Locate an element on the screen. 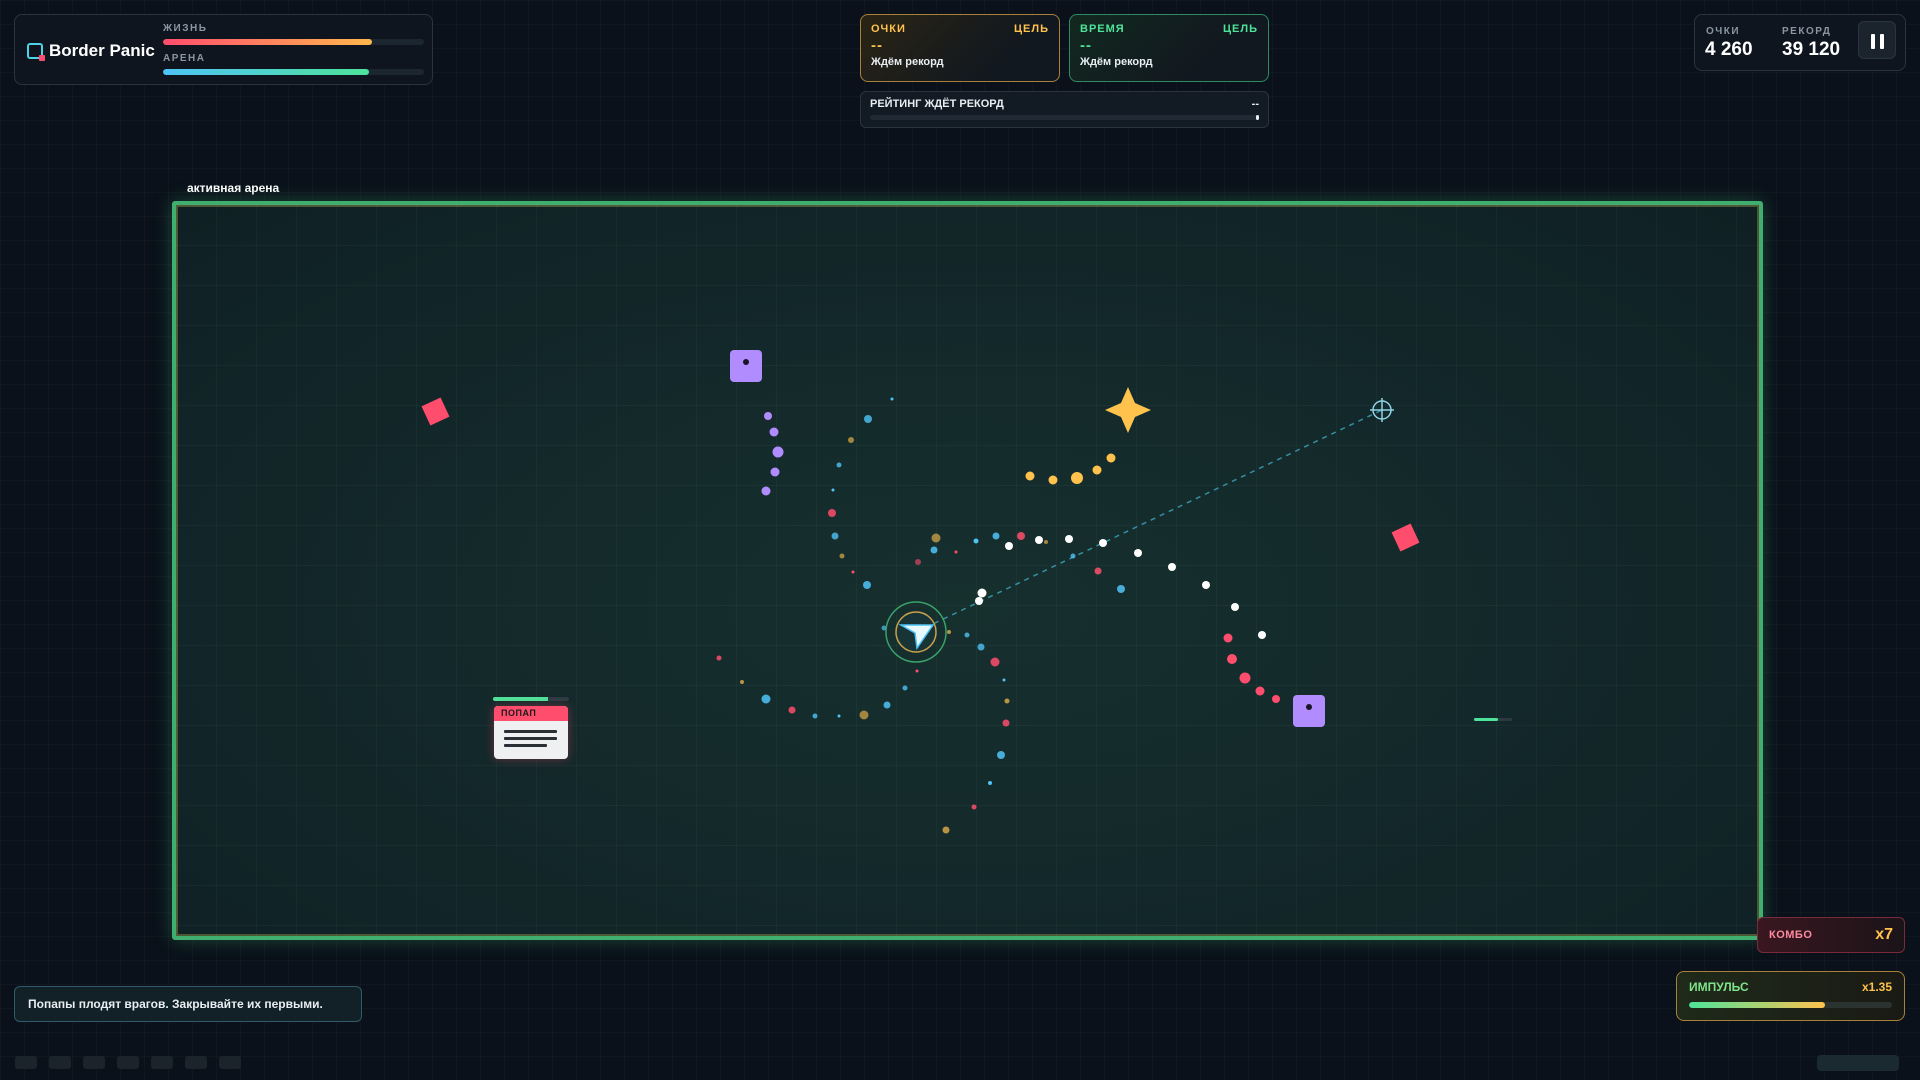 Image resolution: width=1920 pixels, height=1080 pixels. logo-icon is located at coordinates (36, 52).